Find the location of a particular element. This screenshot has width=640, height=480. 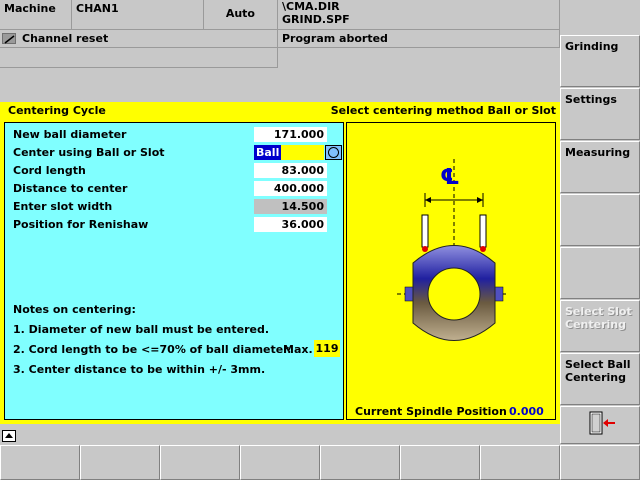

toggle-button is located at coordinates (333, 152).